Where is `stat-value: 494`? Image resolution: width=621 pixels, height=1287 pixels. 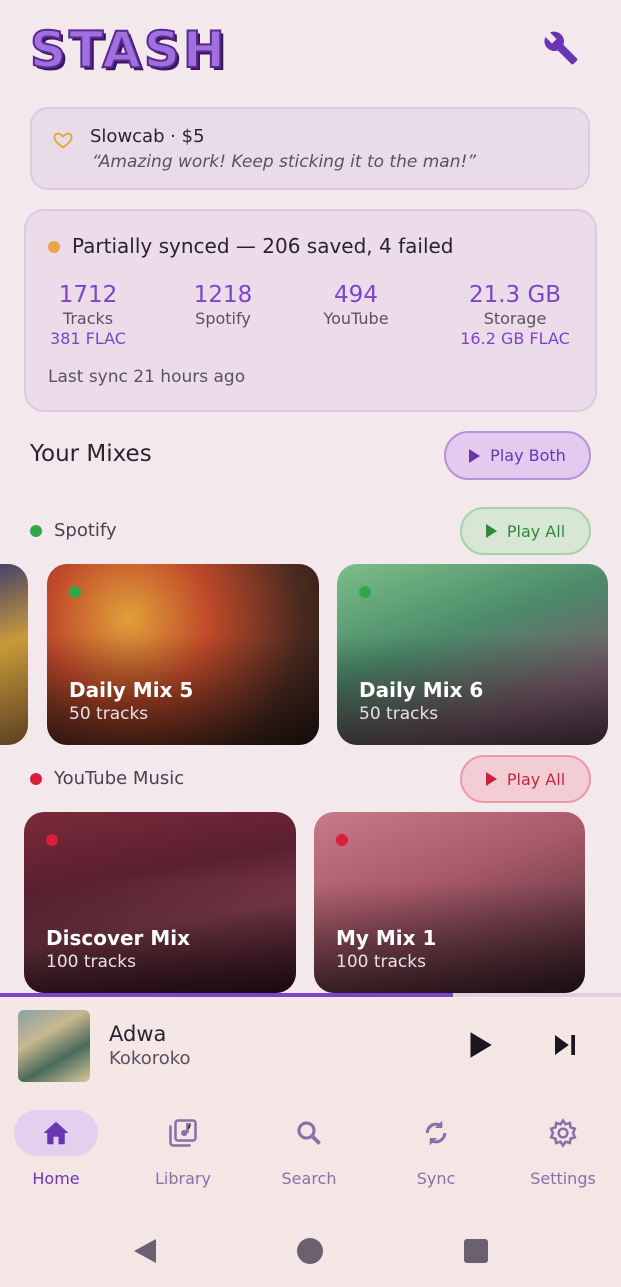 stat-value: 494 is located at coordinates (356, 295).